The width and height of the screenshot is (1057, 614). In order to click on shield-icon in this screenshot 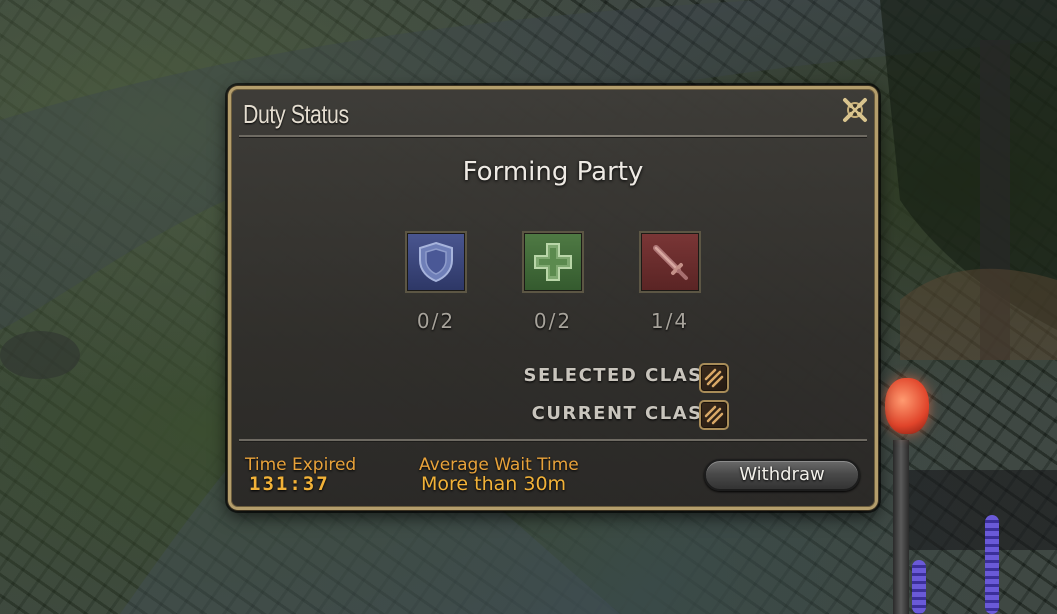, I will do `click(436, 262)`.